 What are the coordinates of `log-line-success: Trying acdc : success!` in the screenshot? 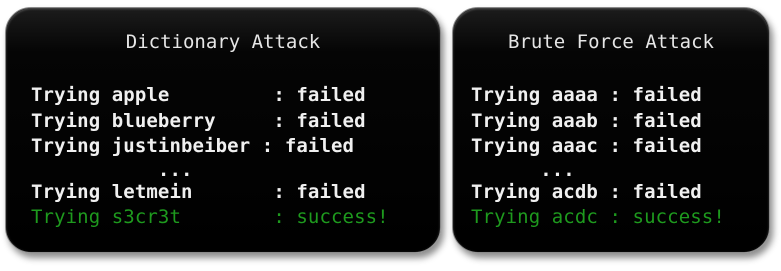 It's located at (598, 217).